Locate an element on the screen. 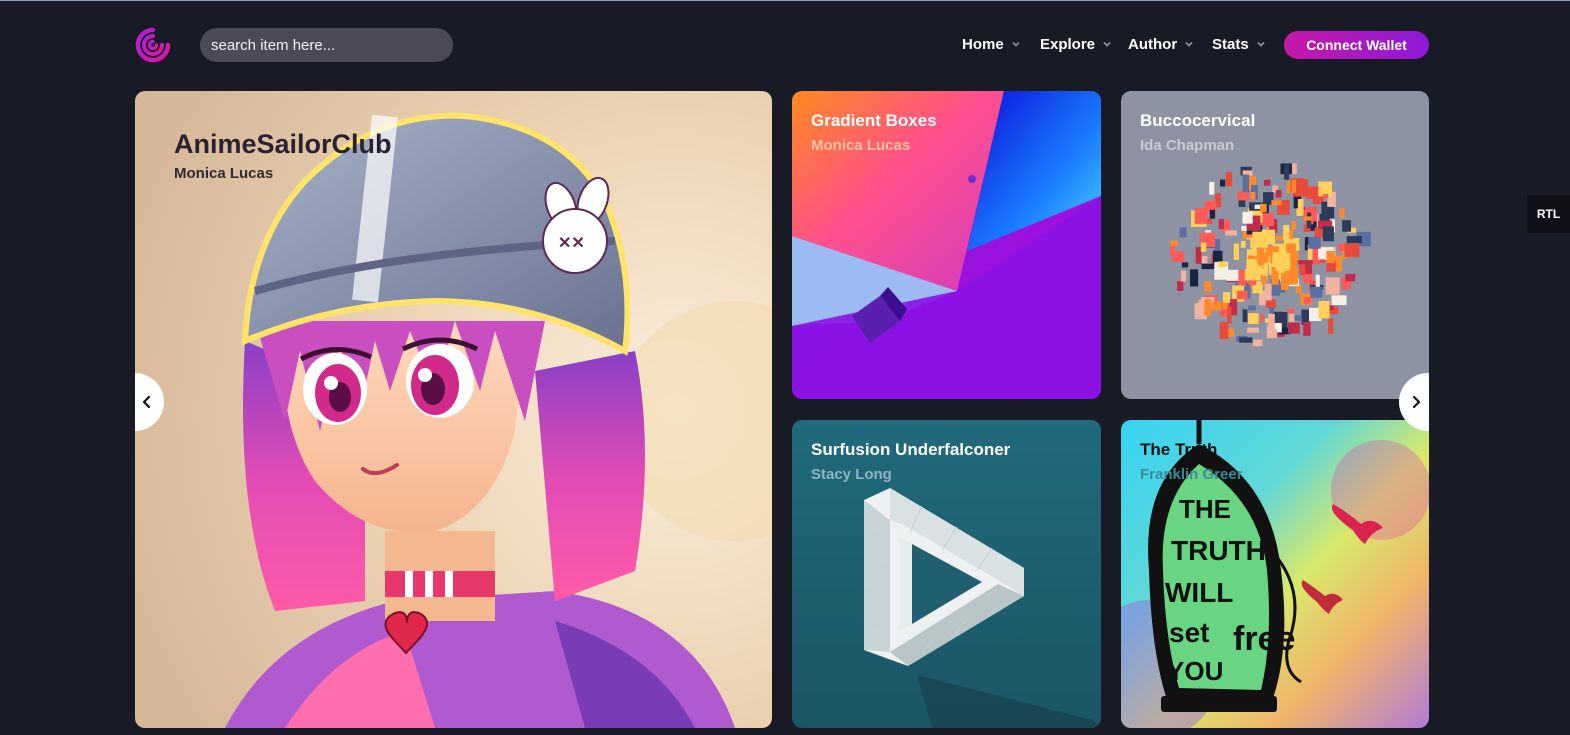  featured-title: AnimeSailorClub is located at coordinates (283, 144).